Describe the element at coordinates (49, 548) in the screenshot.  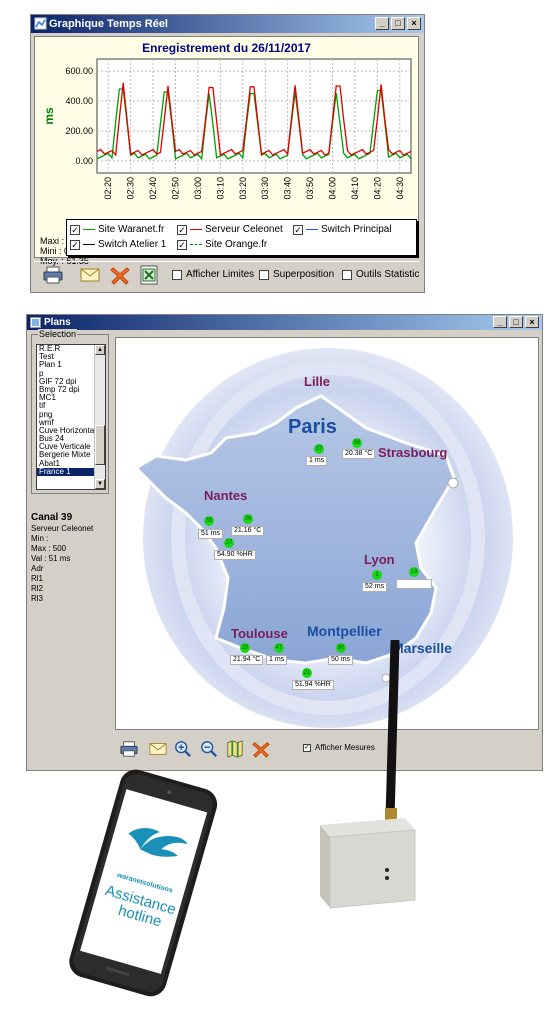
I see `info-line: Max : 500` at that location.